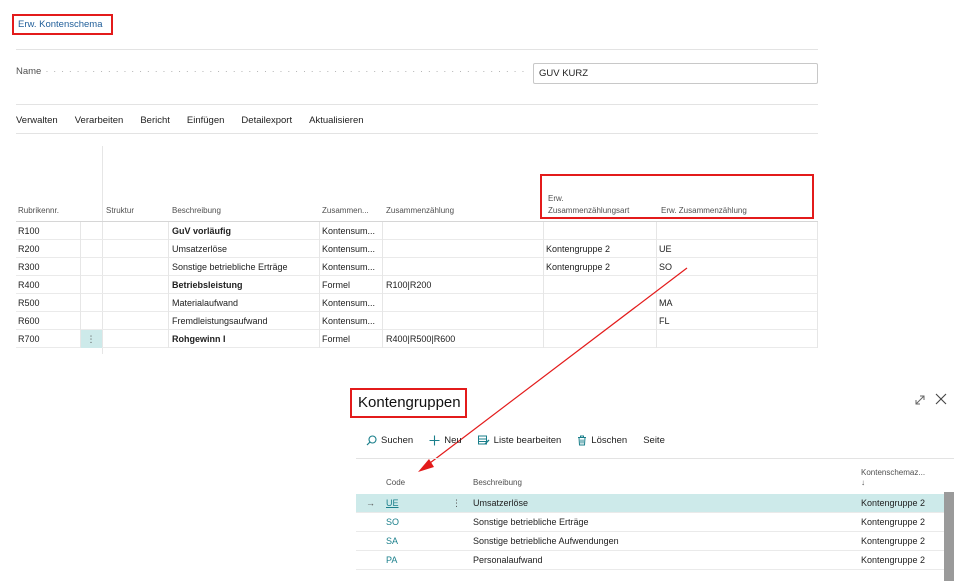 The height and width of the screenshot is (581, 957). I want to click on cell-beschreibung: Sonstige betriebliche Aufwendungen, so click(546, 541).